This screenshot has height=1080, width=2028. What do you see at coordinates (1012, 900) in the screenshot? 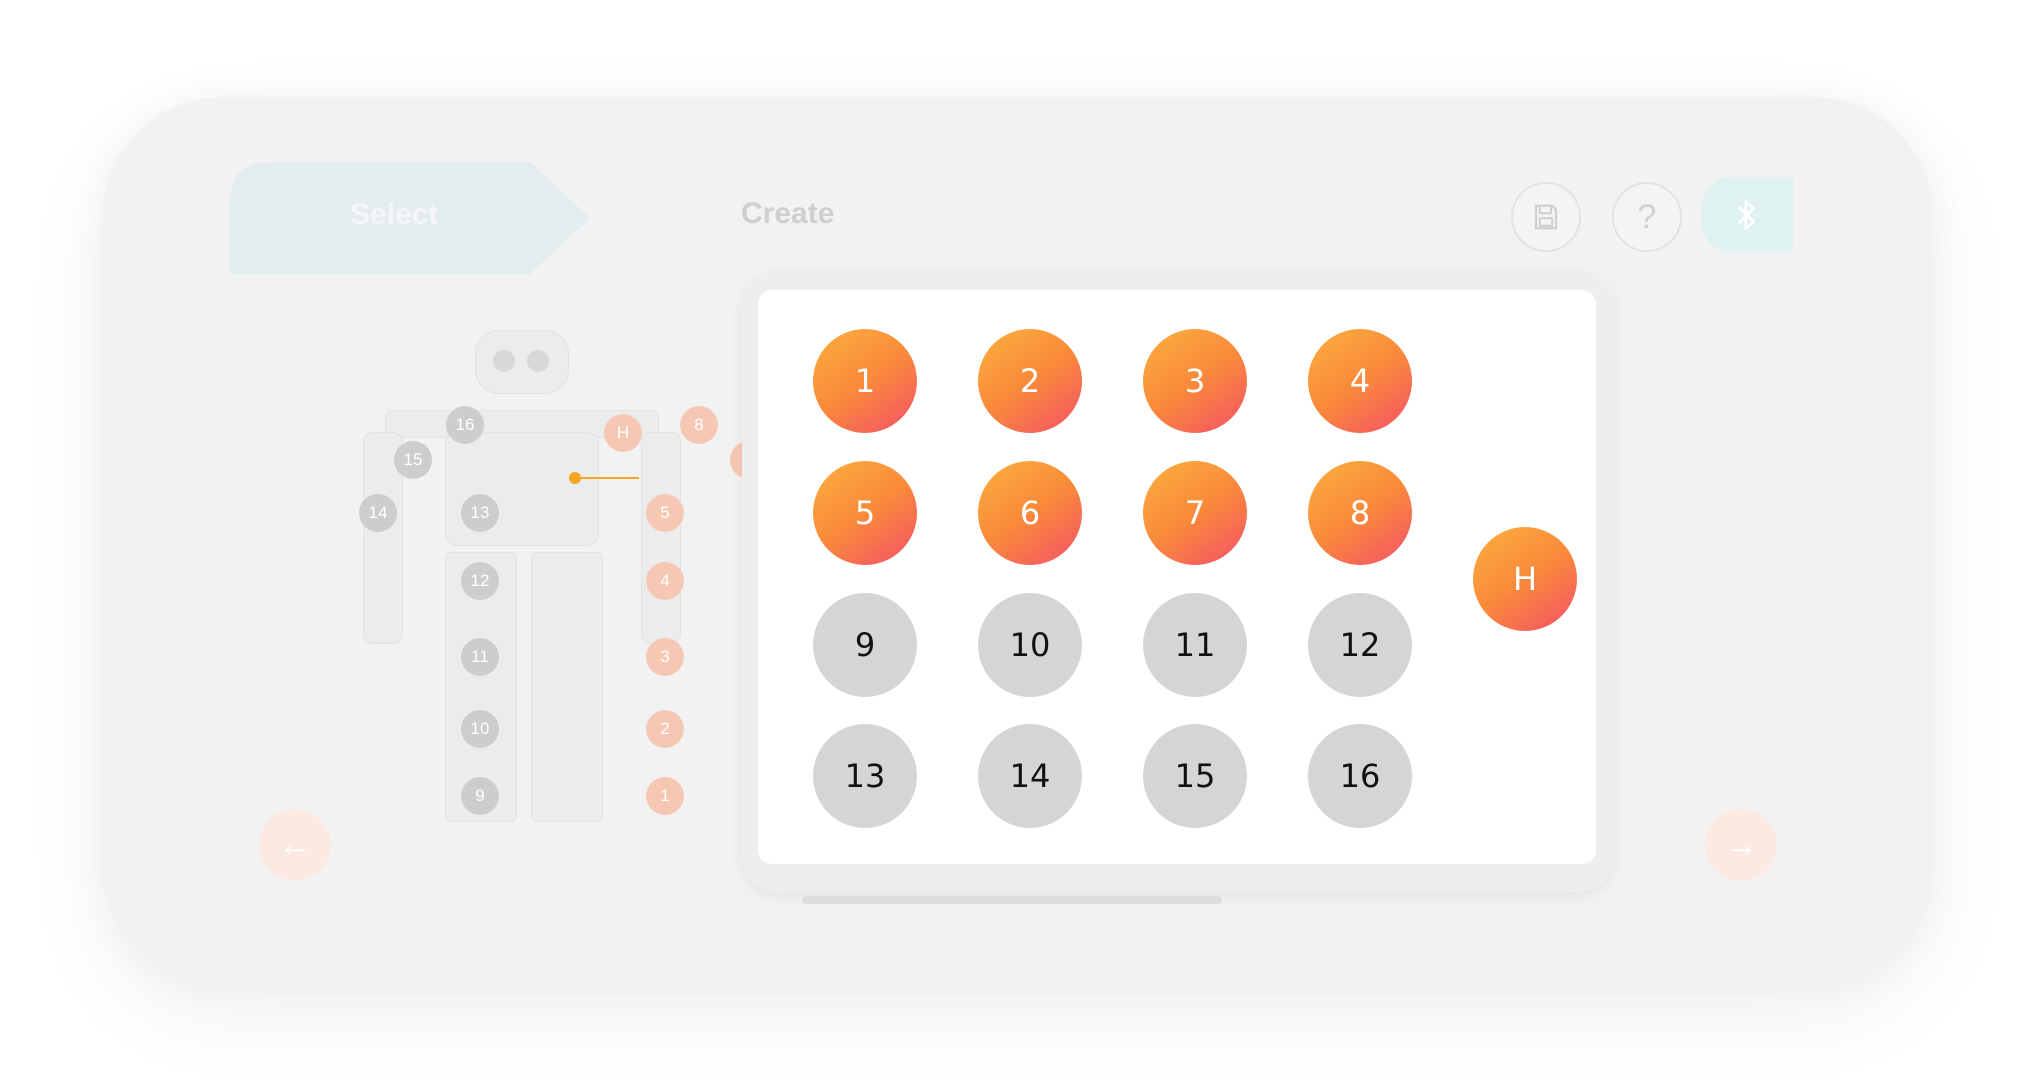
I see `home-indicator` at bounding box center [1012, 900].